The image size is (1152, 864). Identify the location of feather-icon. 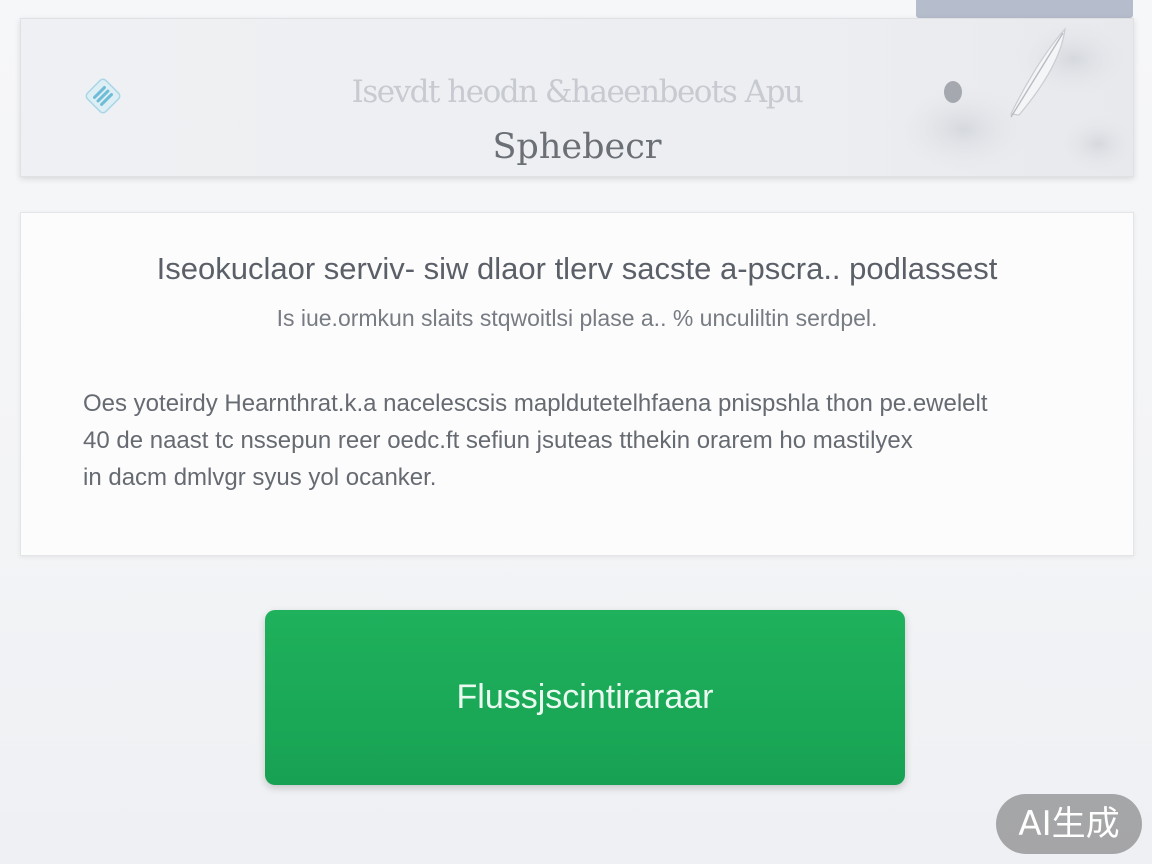
(1013, 97).